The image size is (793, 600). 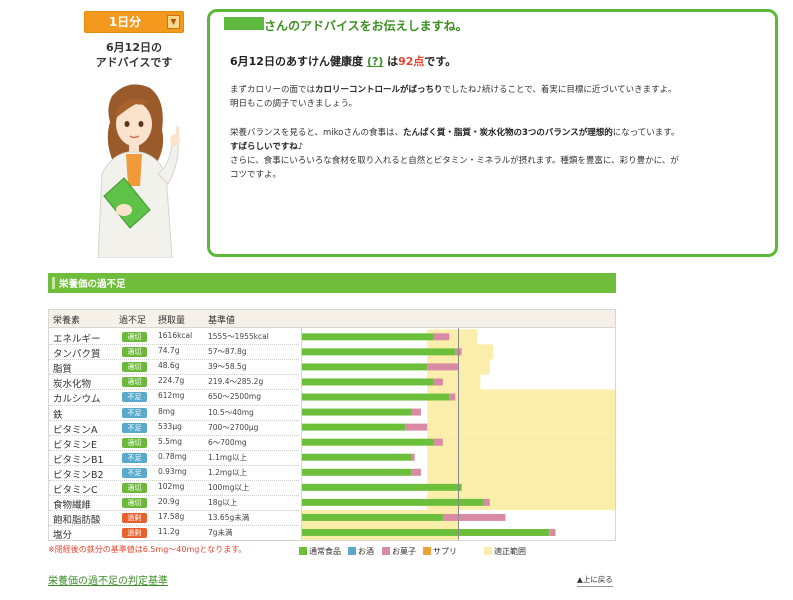 What do you see at coordinates (222, 321) in the screenshot?
I see `header-reference: 基準値` at bounding box center [222, 321].